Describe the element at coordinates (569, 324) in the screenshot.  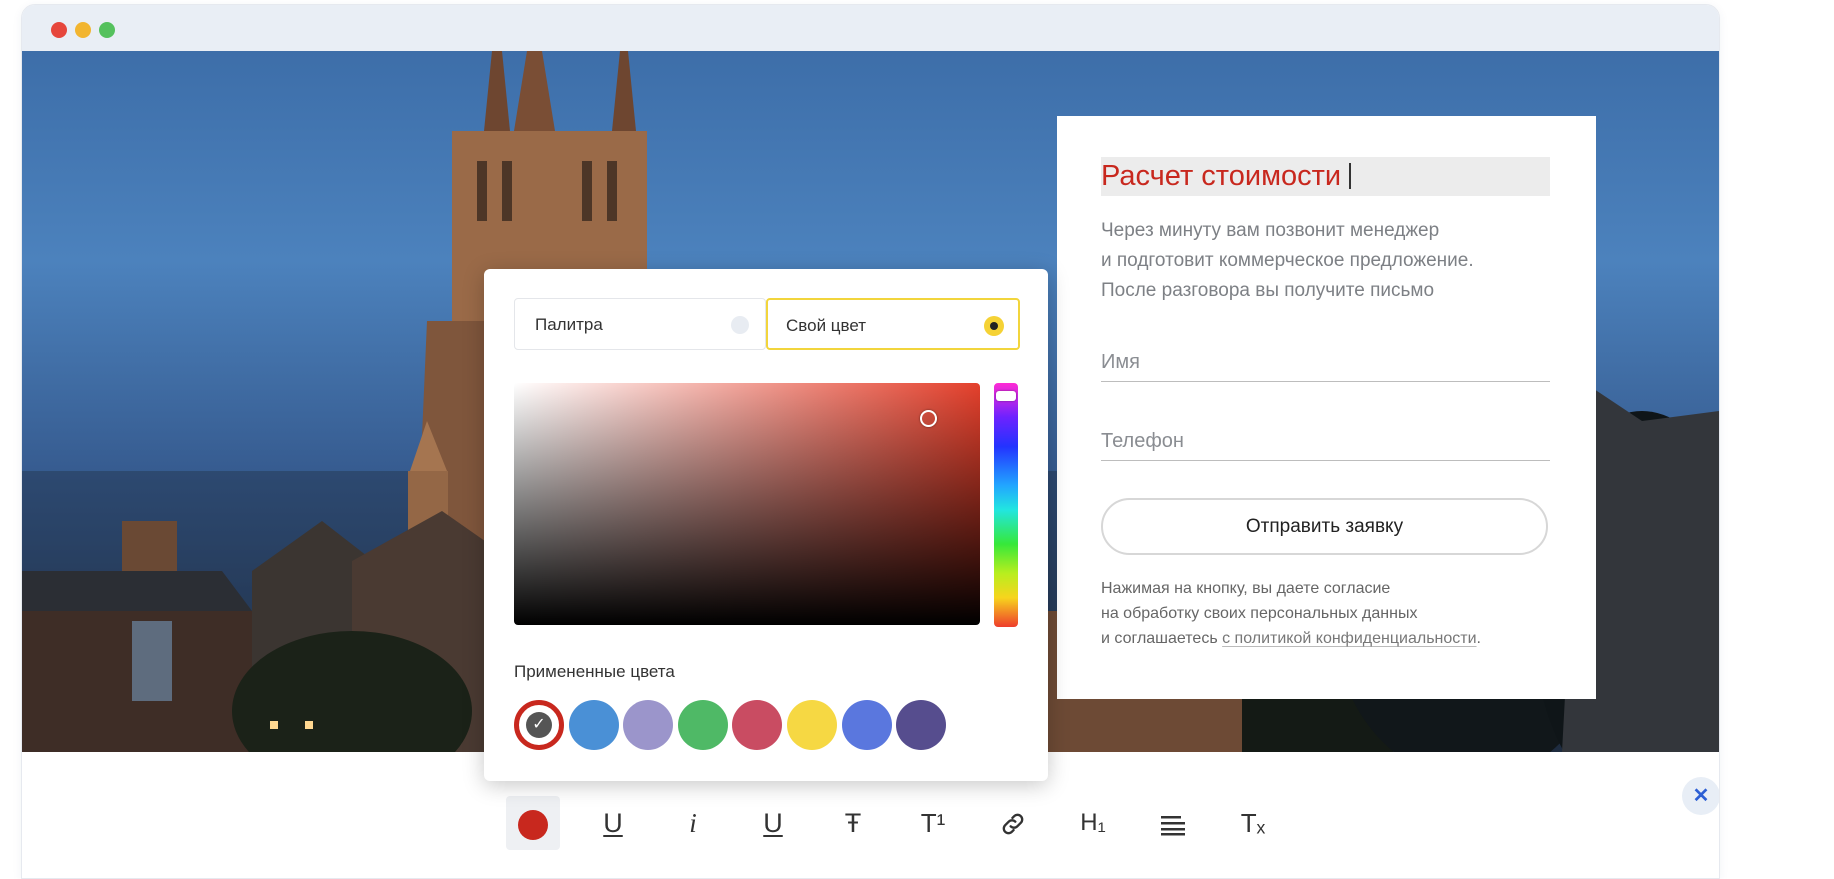
I see `tab-palette-label: Палитра` at that location.